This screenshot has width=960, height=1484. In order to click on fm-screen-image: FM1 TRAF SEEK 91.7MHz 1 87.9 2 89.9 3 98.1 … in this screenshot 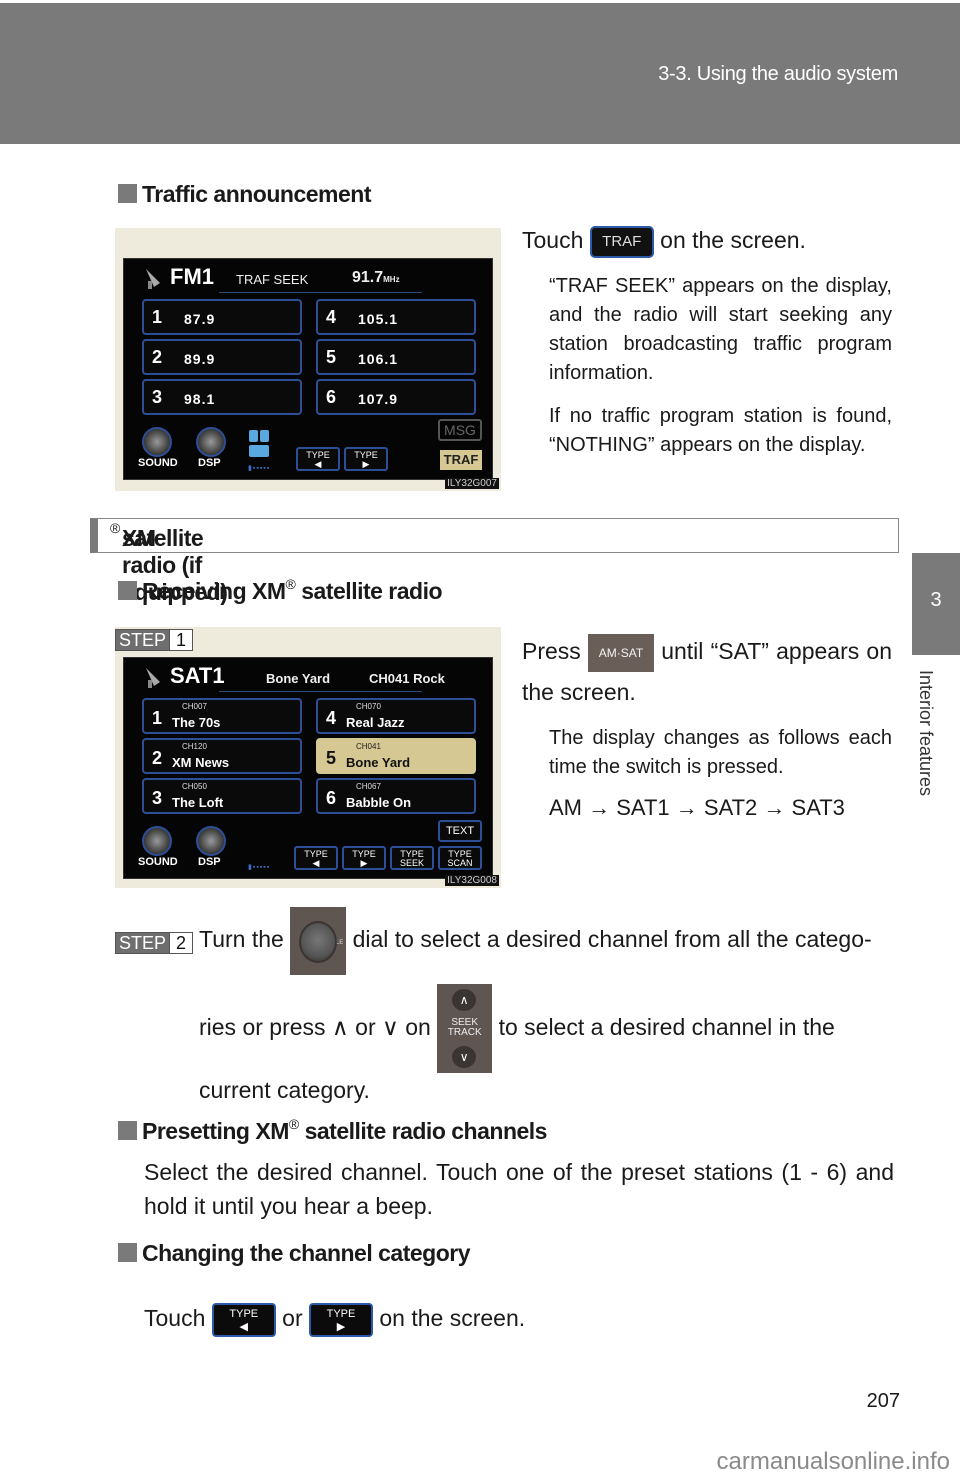, I will do `click(308, 359)`.